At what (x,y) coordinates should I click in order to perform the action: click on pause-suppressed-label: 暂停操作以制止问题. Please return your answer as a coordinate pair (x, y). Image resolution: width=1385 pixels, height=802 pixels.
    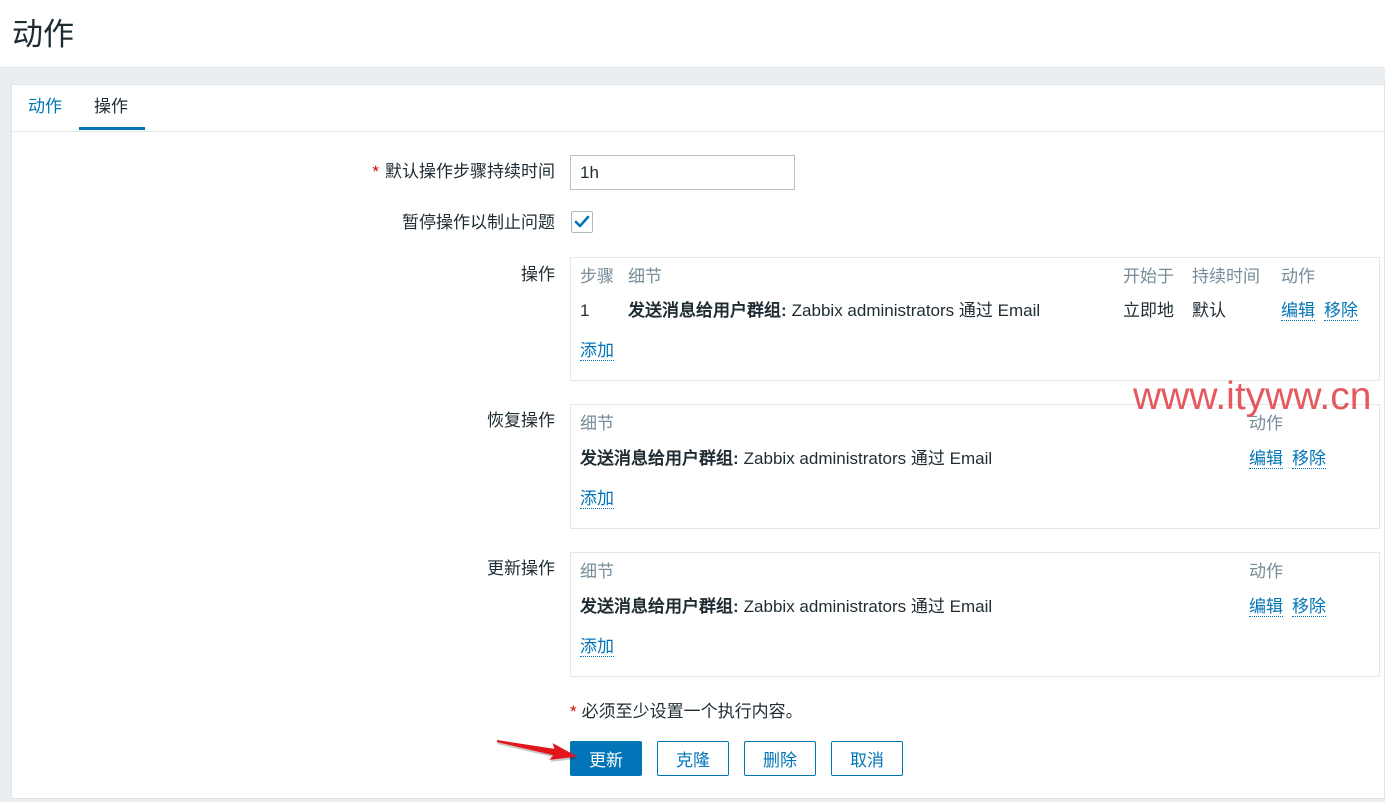
    Looking at the image, I should click on (478, 222).